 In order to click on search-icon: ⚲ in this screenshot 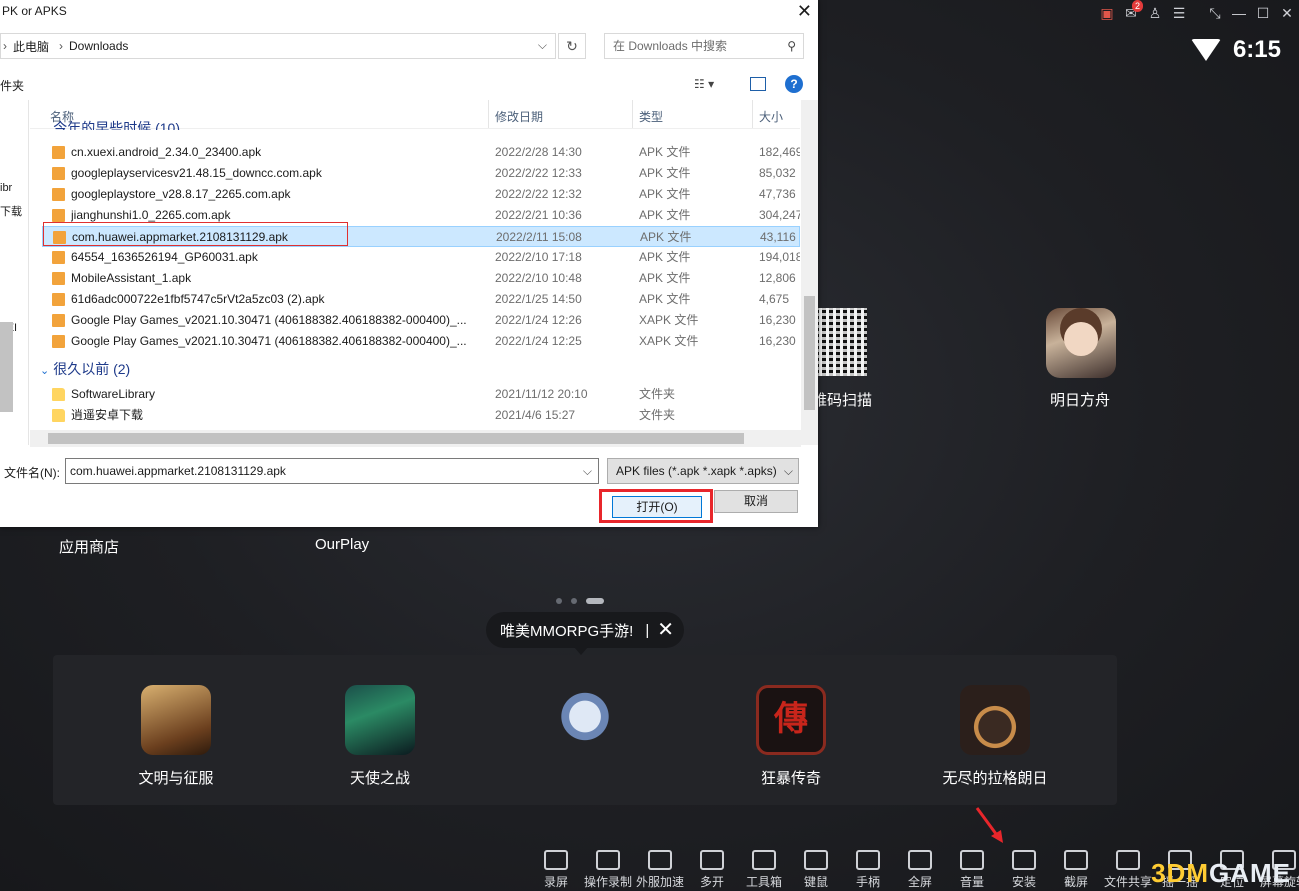, I will do `click(791, 46)`.